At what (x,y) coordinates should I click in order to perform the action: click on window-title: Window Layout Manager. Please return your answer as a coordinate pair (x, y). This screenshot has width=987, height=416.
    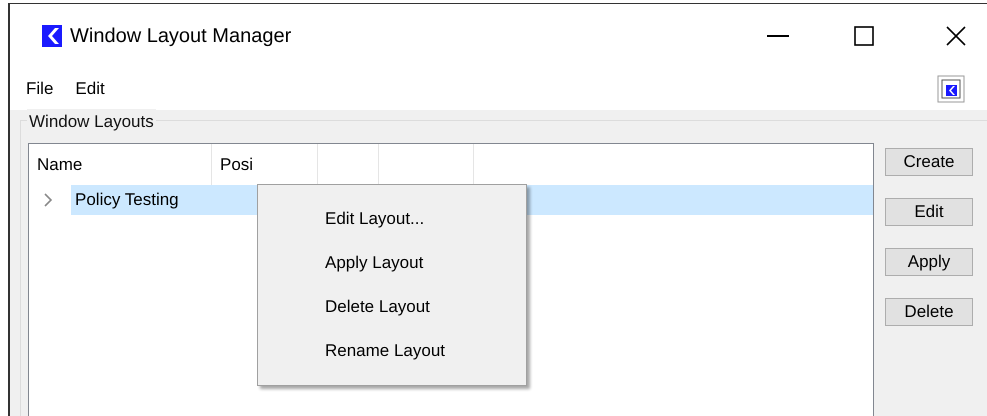
    Looking at the image, I should click on (181, 36).